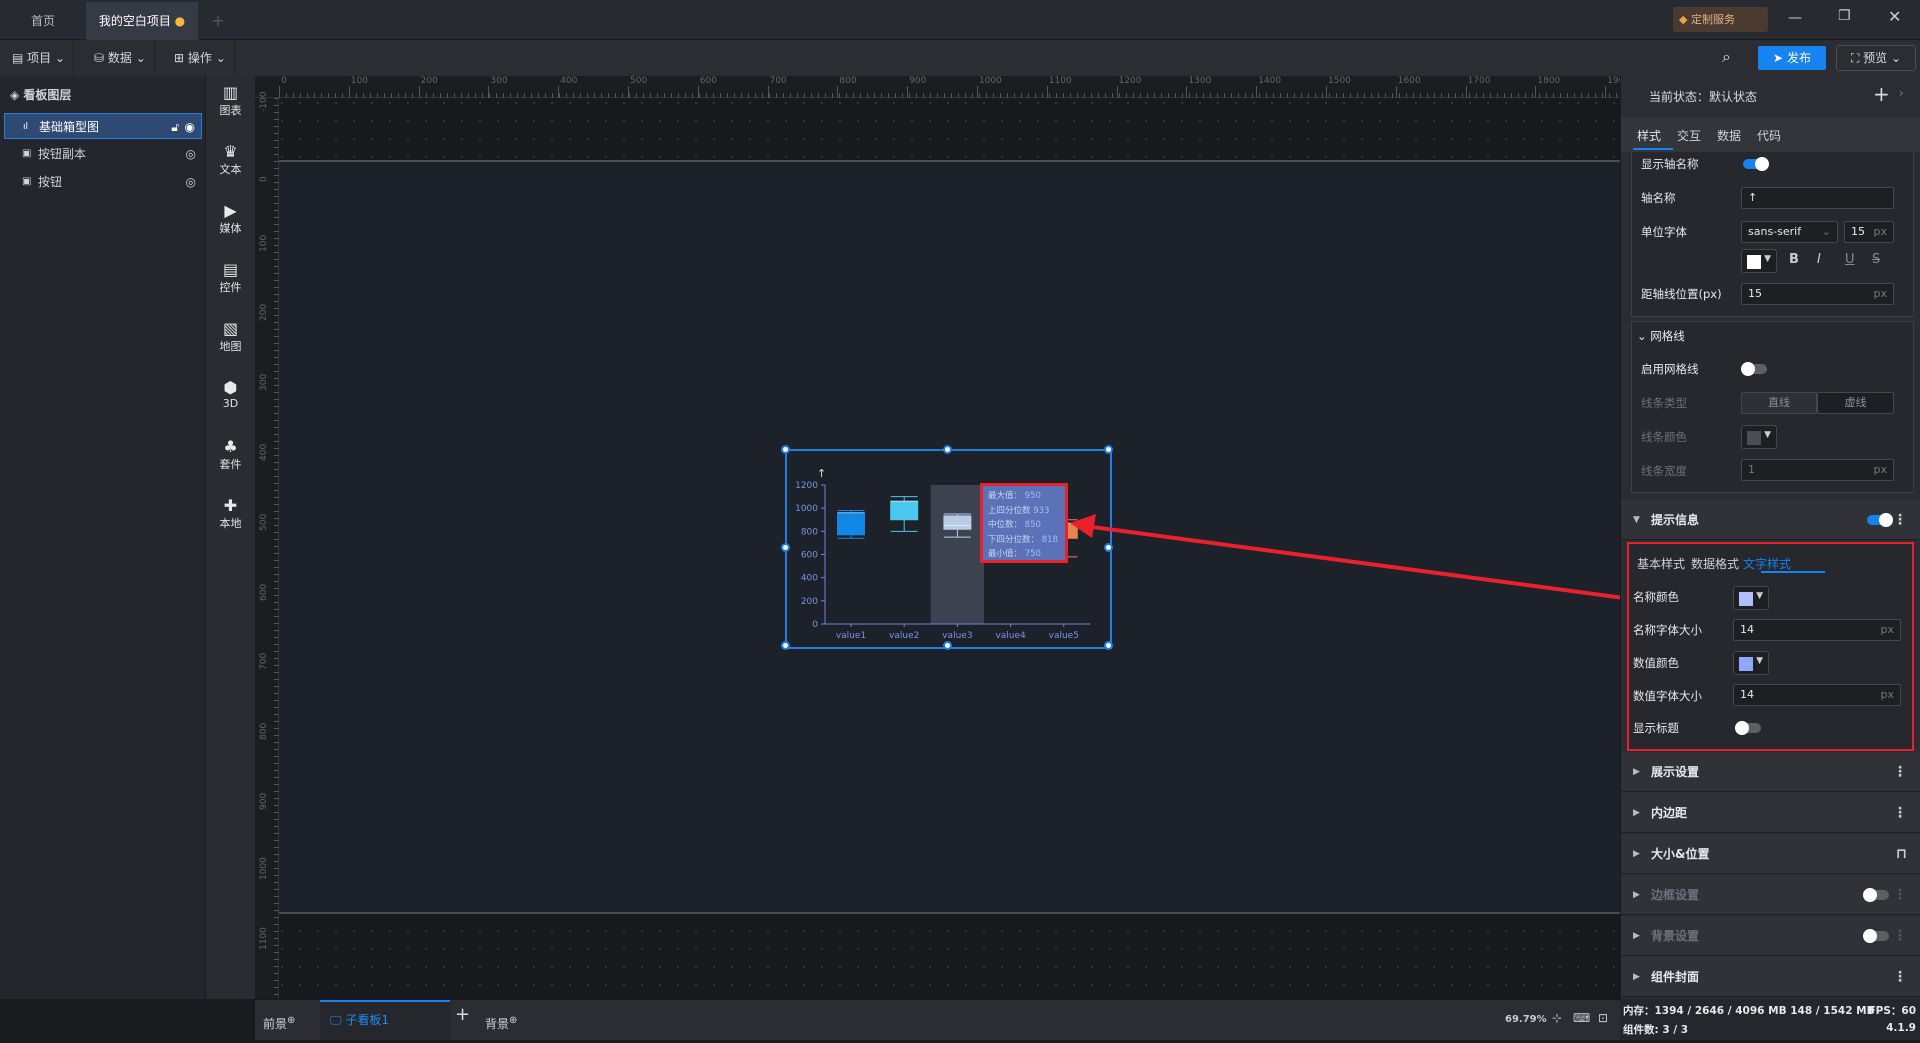 This screenshot has width=1920, height=1043. I want to click on tab-home: 首页, so click(43, 21).